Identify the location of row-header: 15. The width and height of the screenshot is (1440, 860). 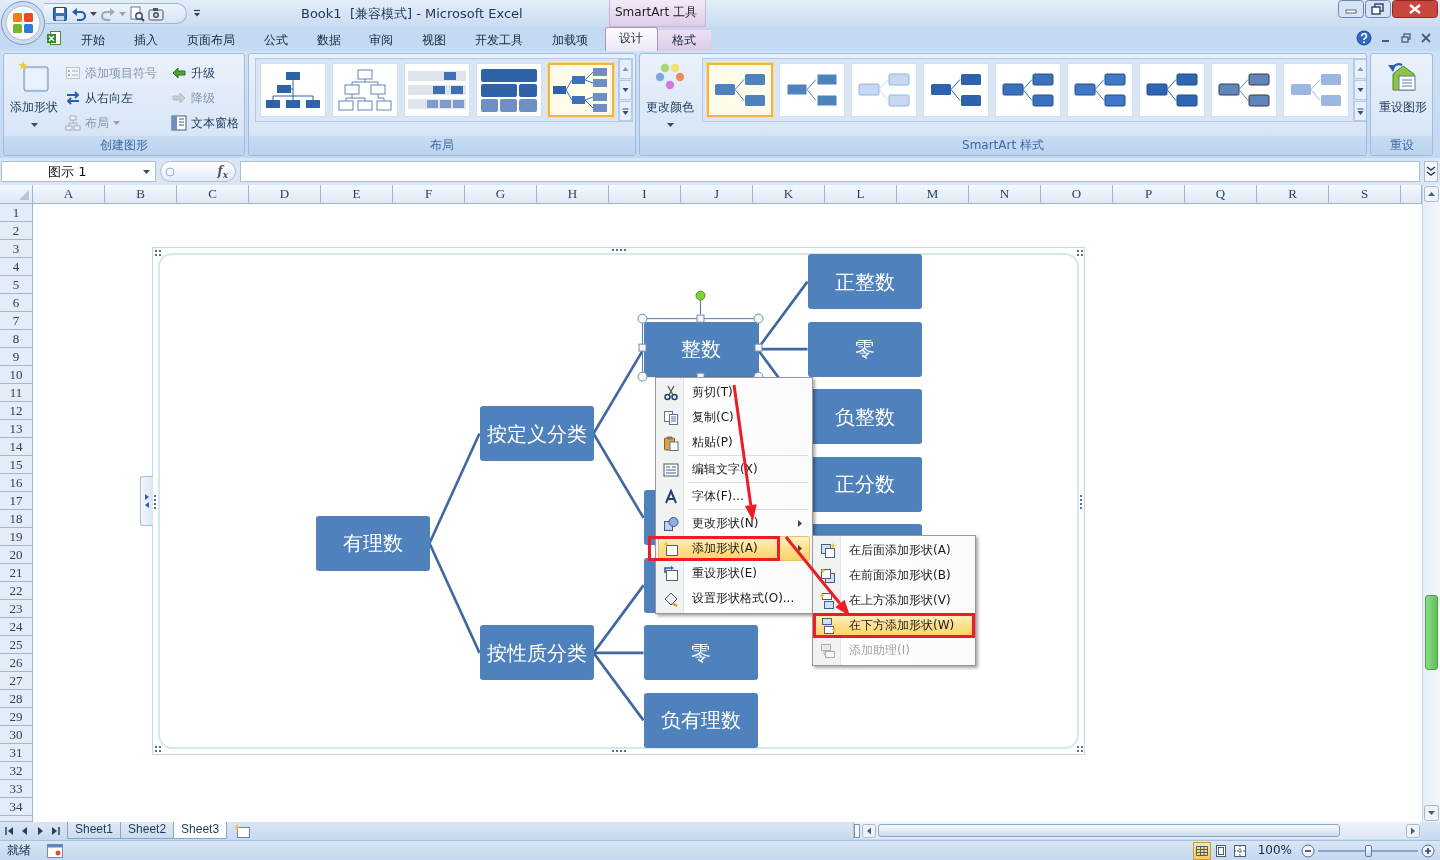
(16, 465).